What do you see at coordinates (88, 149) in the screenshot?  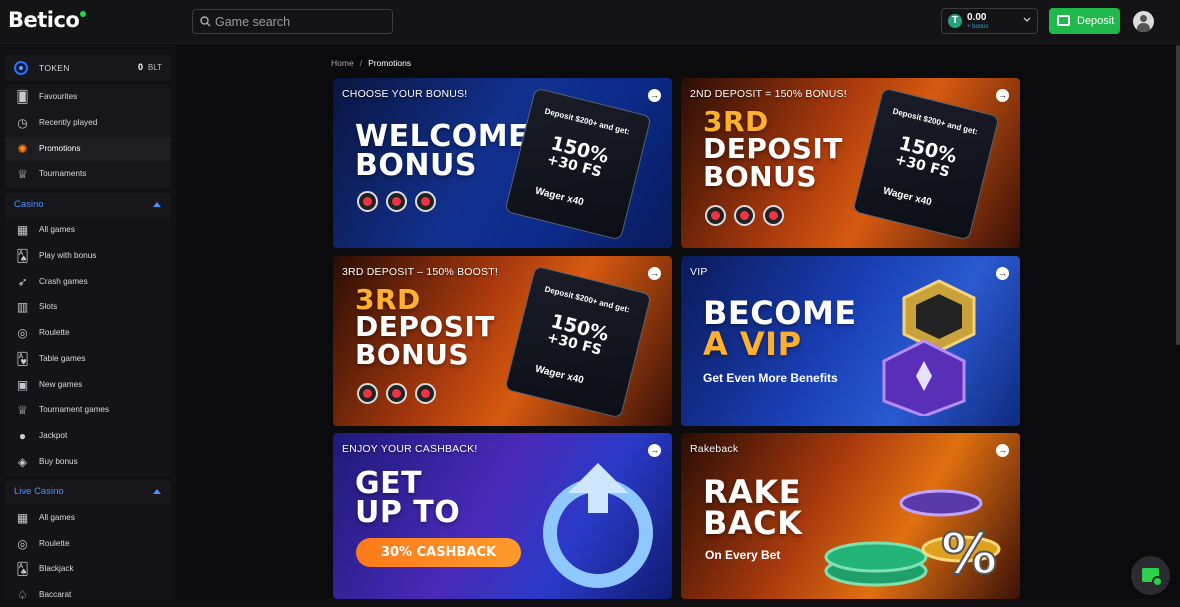 I see `sidebar-item-promotions: ✺ Promotions` at bounding box center [88, 149].